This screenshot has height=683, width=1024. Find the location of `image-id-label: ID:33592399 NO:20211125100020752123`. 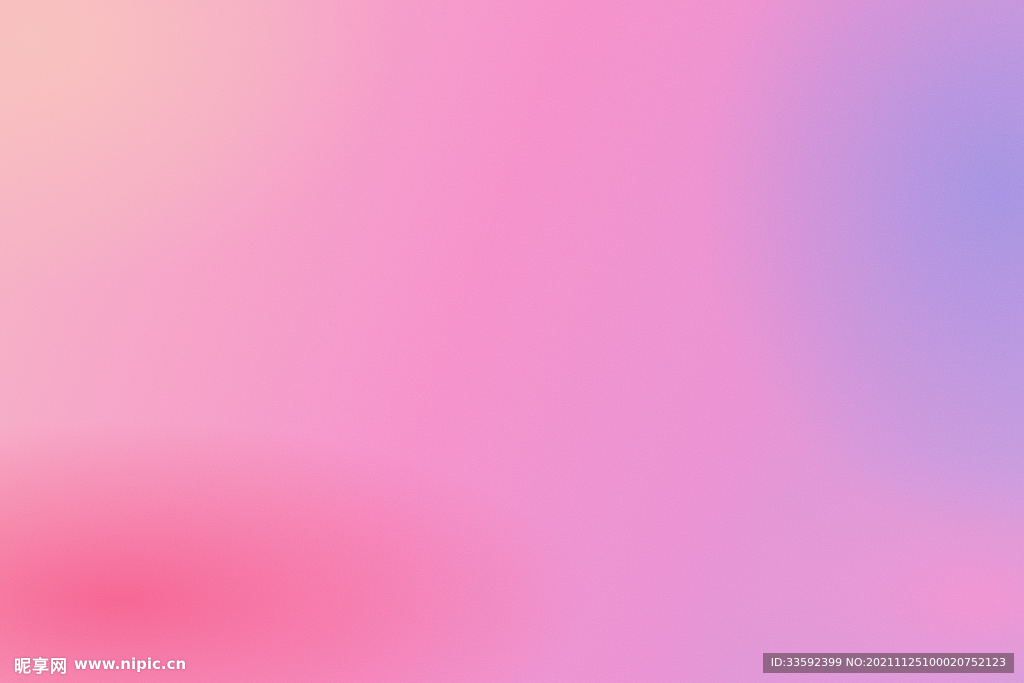

image-id-label: ID:33592399 NO:20211125100020752123 is located at coordinates (888, 663).